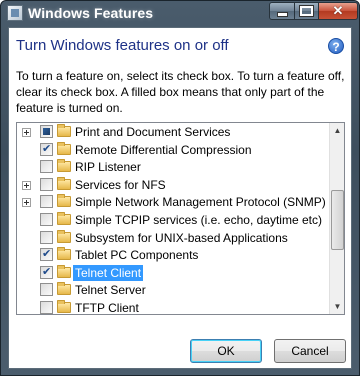  I want to click on feature-row: Telnet Client, so click(174, 273).